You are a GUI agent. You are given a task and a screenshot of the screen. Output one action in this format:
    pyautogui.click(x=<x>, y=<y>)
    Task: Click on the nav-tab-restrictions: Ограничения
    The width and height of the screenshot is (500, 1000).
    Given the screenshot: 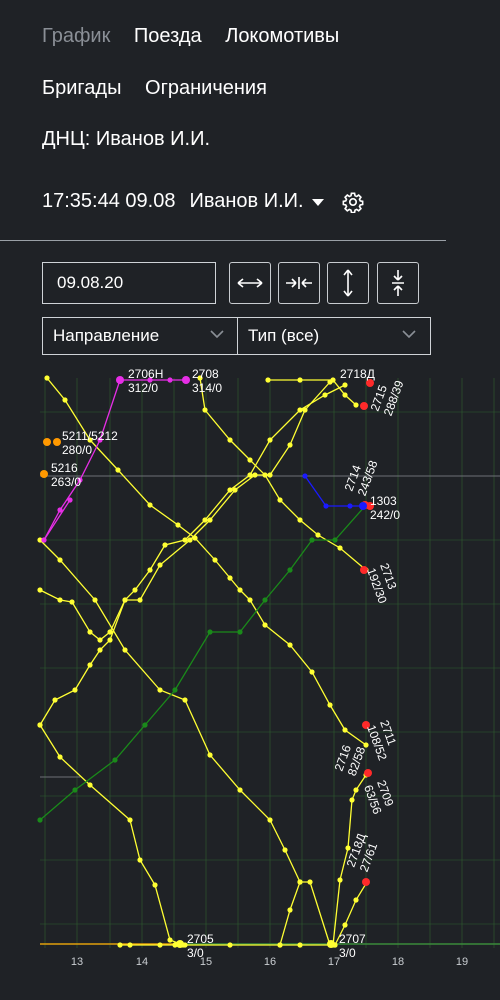 What is the action you would take?
    pyautogui.click(x=206, y=88)
    